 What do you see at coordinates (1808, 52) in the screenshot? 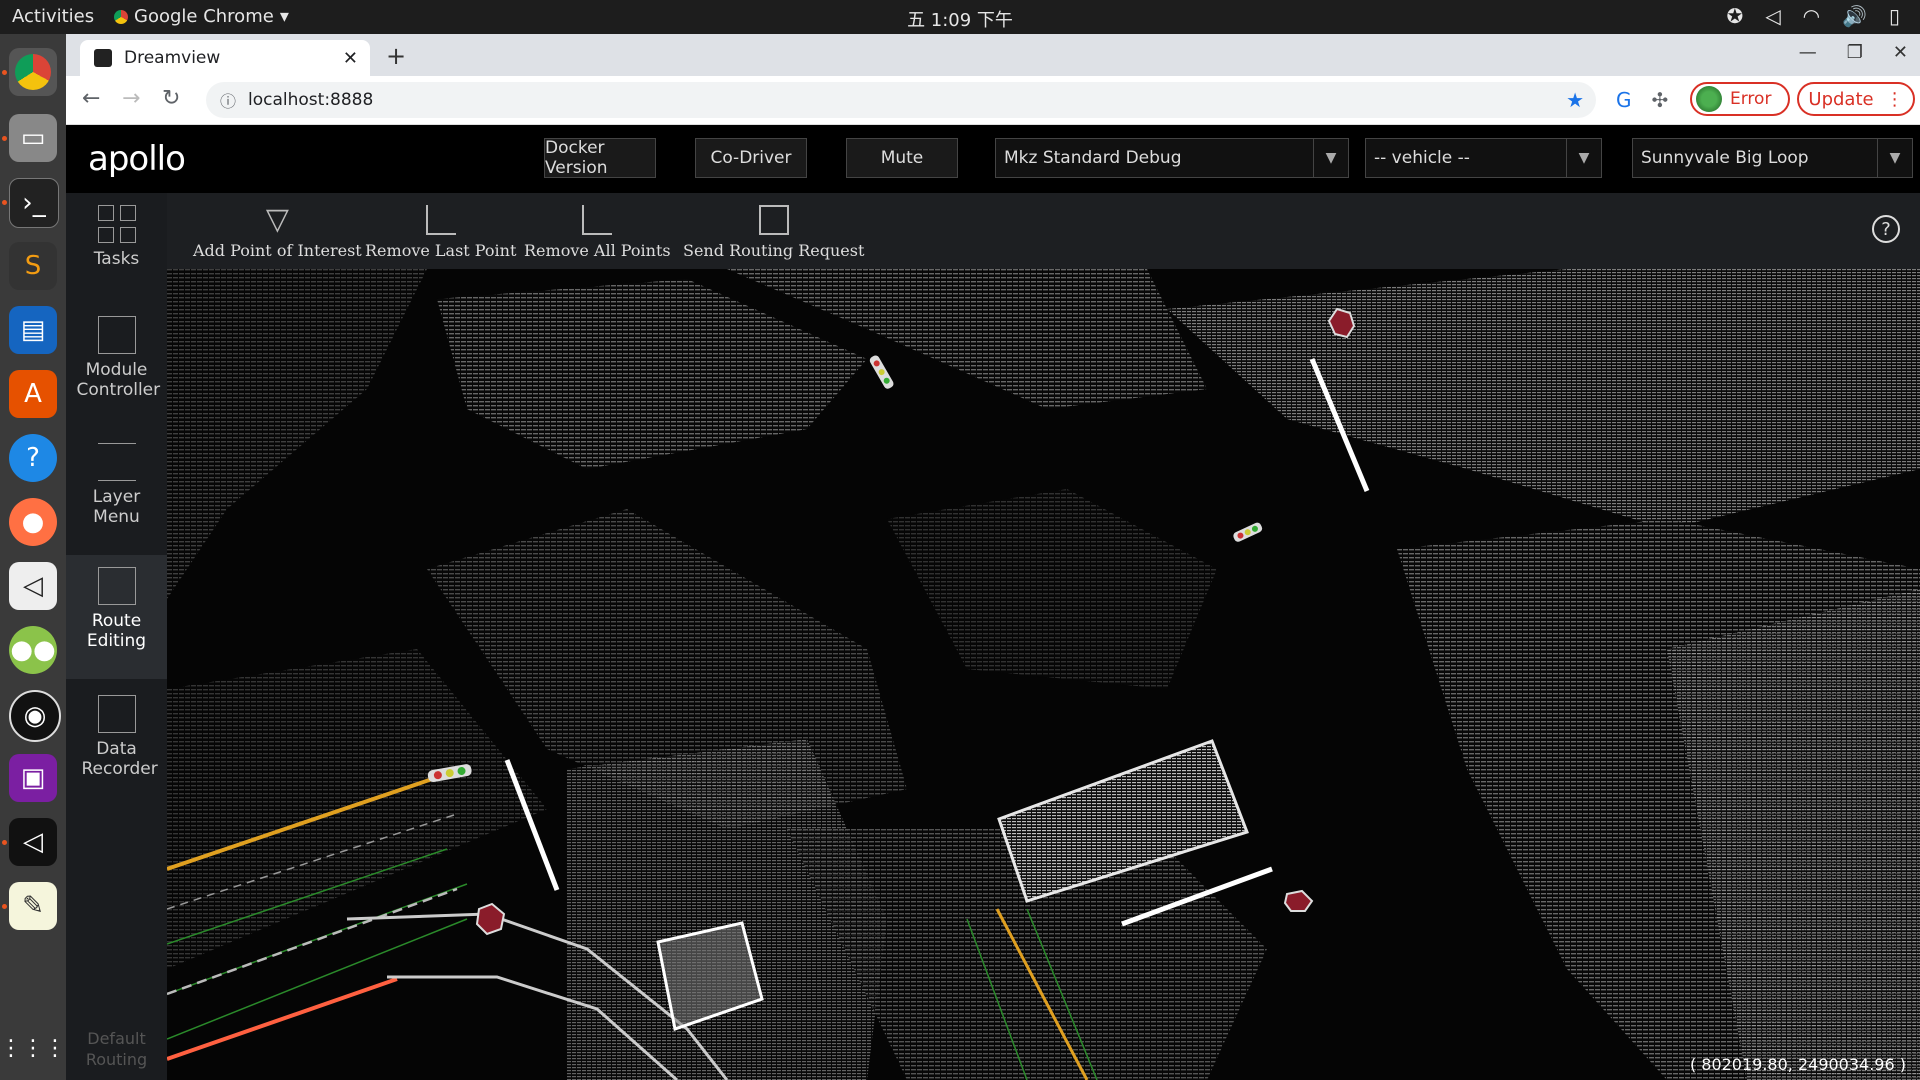
I see `minimize-icon: —` at bounding box center [1808, 52].